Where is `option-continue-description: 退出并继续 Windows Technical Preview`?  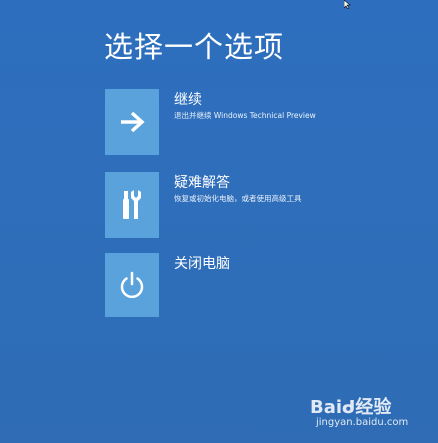
option-continue-description: 退出并继续 Windows Technical Preview is located at coordinates (245, 115).